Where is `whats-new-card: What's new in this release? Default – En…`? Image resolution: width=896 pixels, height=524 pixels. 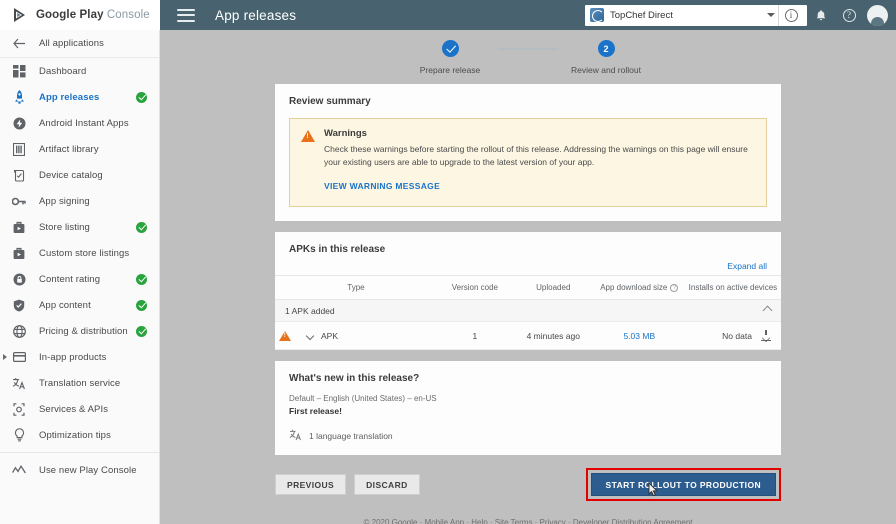 whats-new-card: What's new in this release? Default – En… is located at coordinates (528, 408).